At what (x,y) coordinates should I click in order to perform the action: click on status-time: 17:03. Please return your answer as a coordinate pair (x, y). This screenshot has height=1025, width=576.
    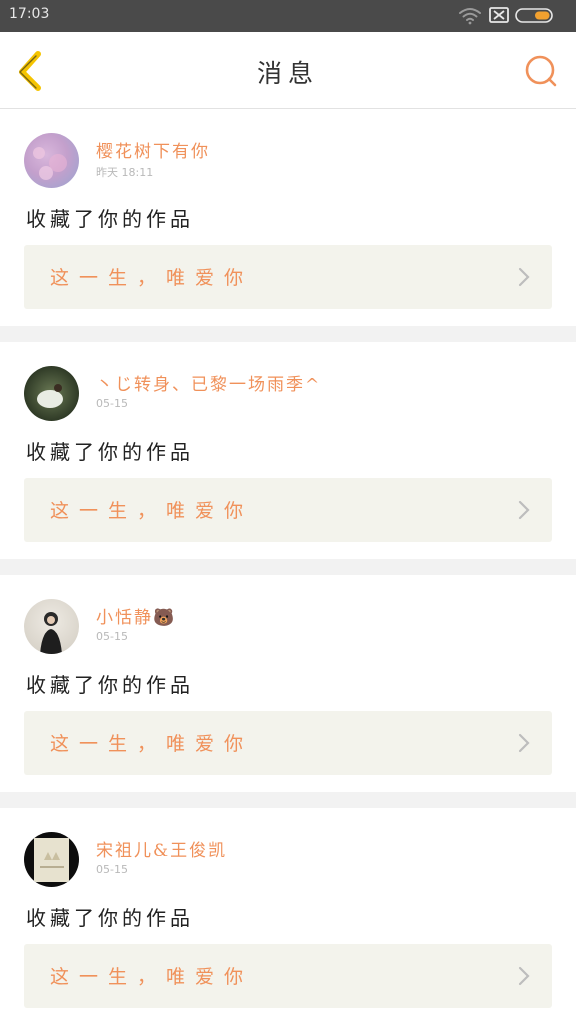
    Looking at the image, I should click on (29, 14).